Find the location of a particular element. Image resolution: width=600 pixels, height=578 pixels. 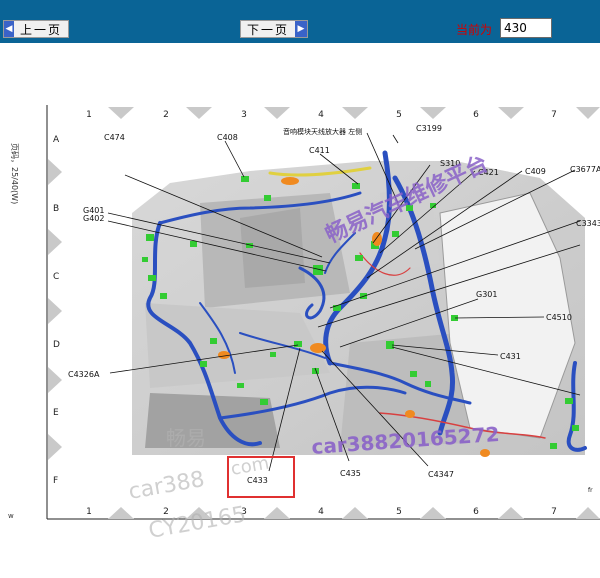

side-mark: w is located at coordinates (11, 516).